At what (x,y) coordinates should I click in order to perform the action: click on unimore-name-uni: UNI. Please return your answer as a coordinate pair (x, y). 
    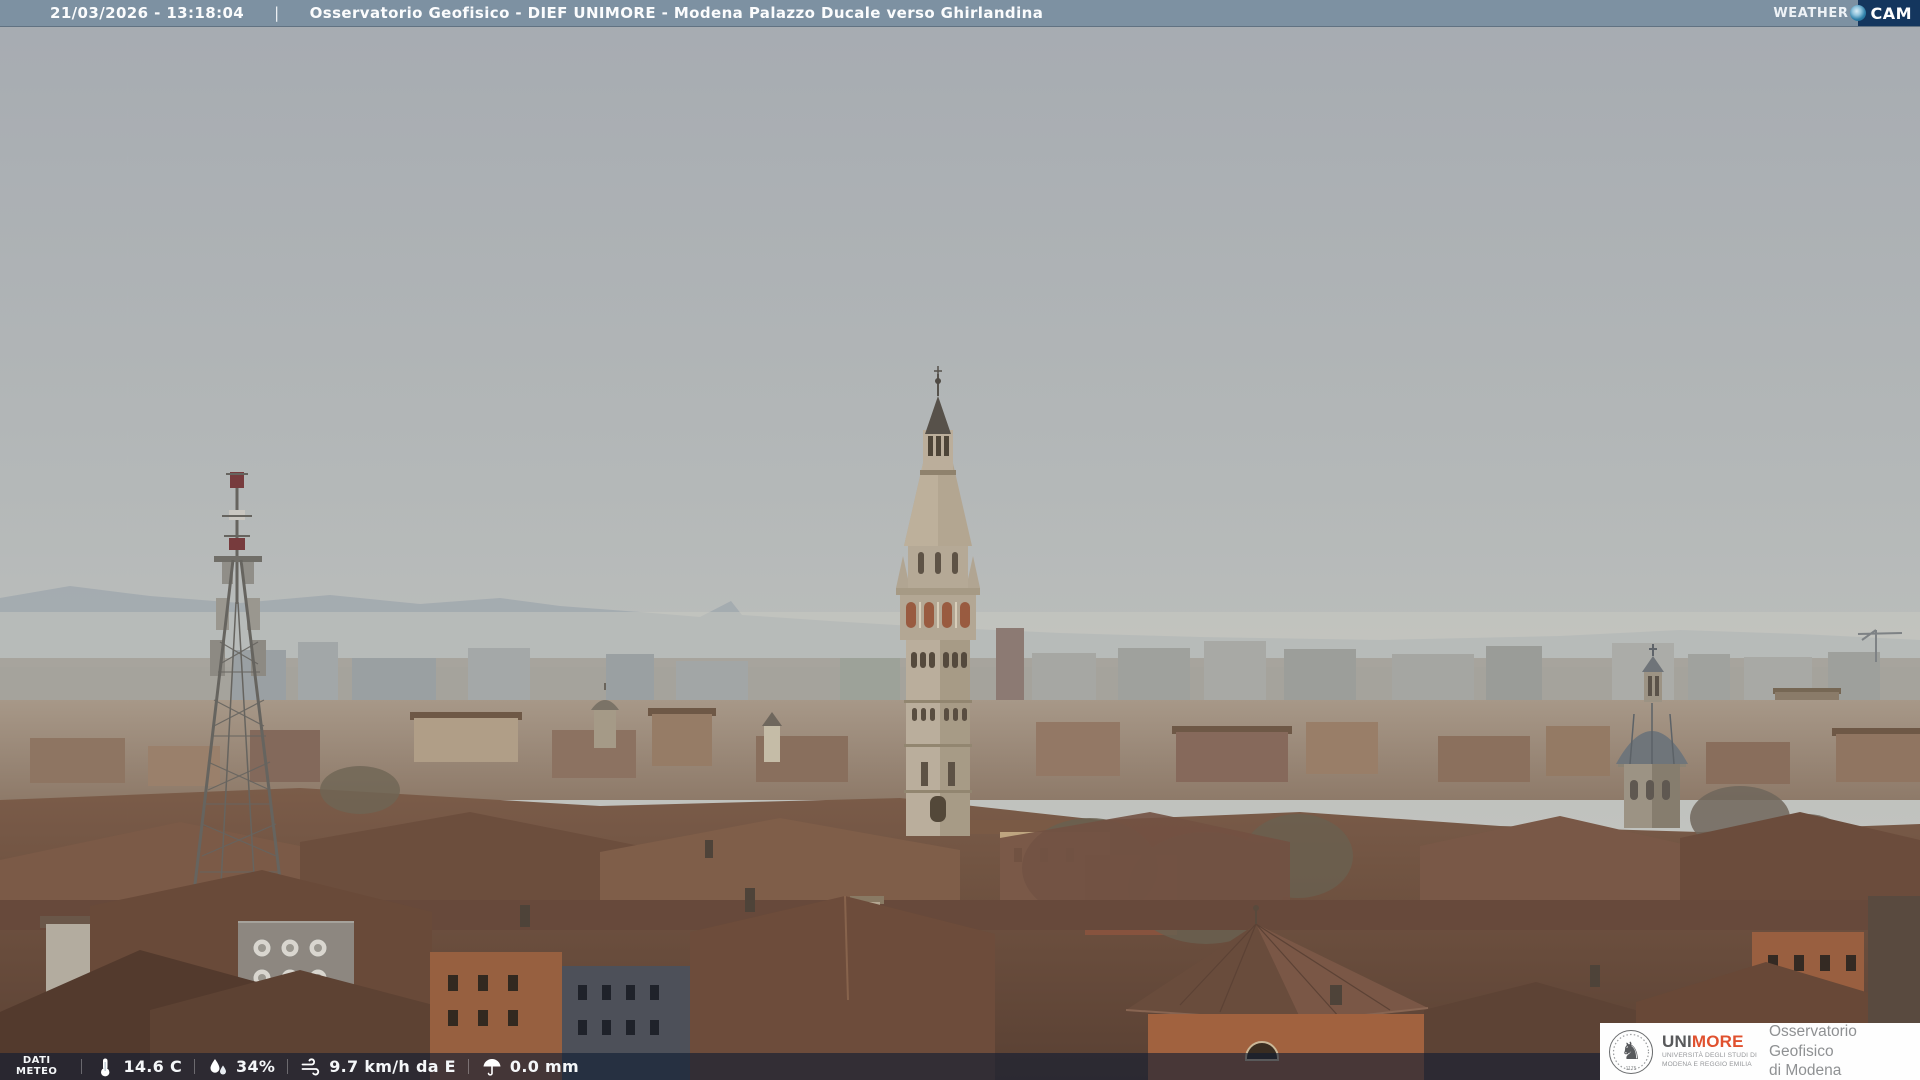
    Looking at the image, I should click on (1677, 1042).